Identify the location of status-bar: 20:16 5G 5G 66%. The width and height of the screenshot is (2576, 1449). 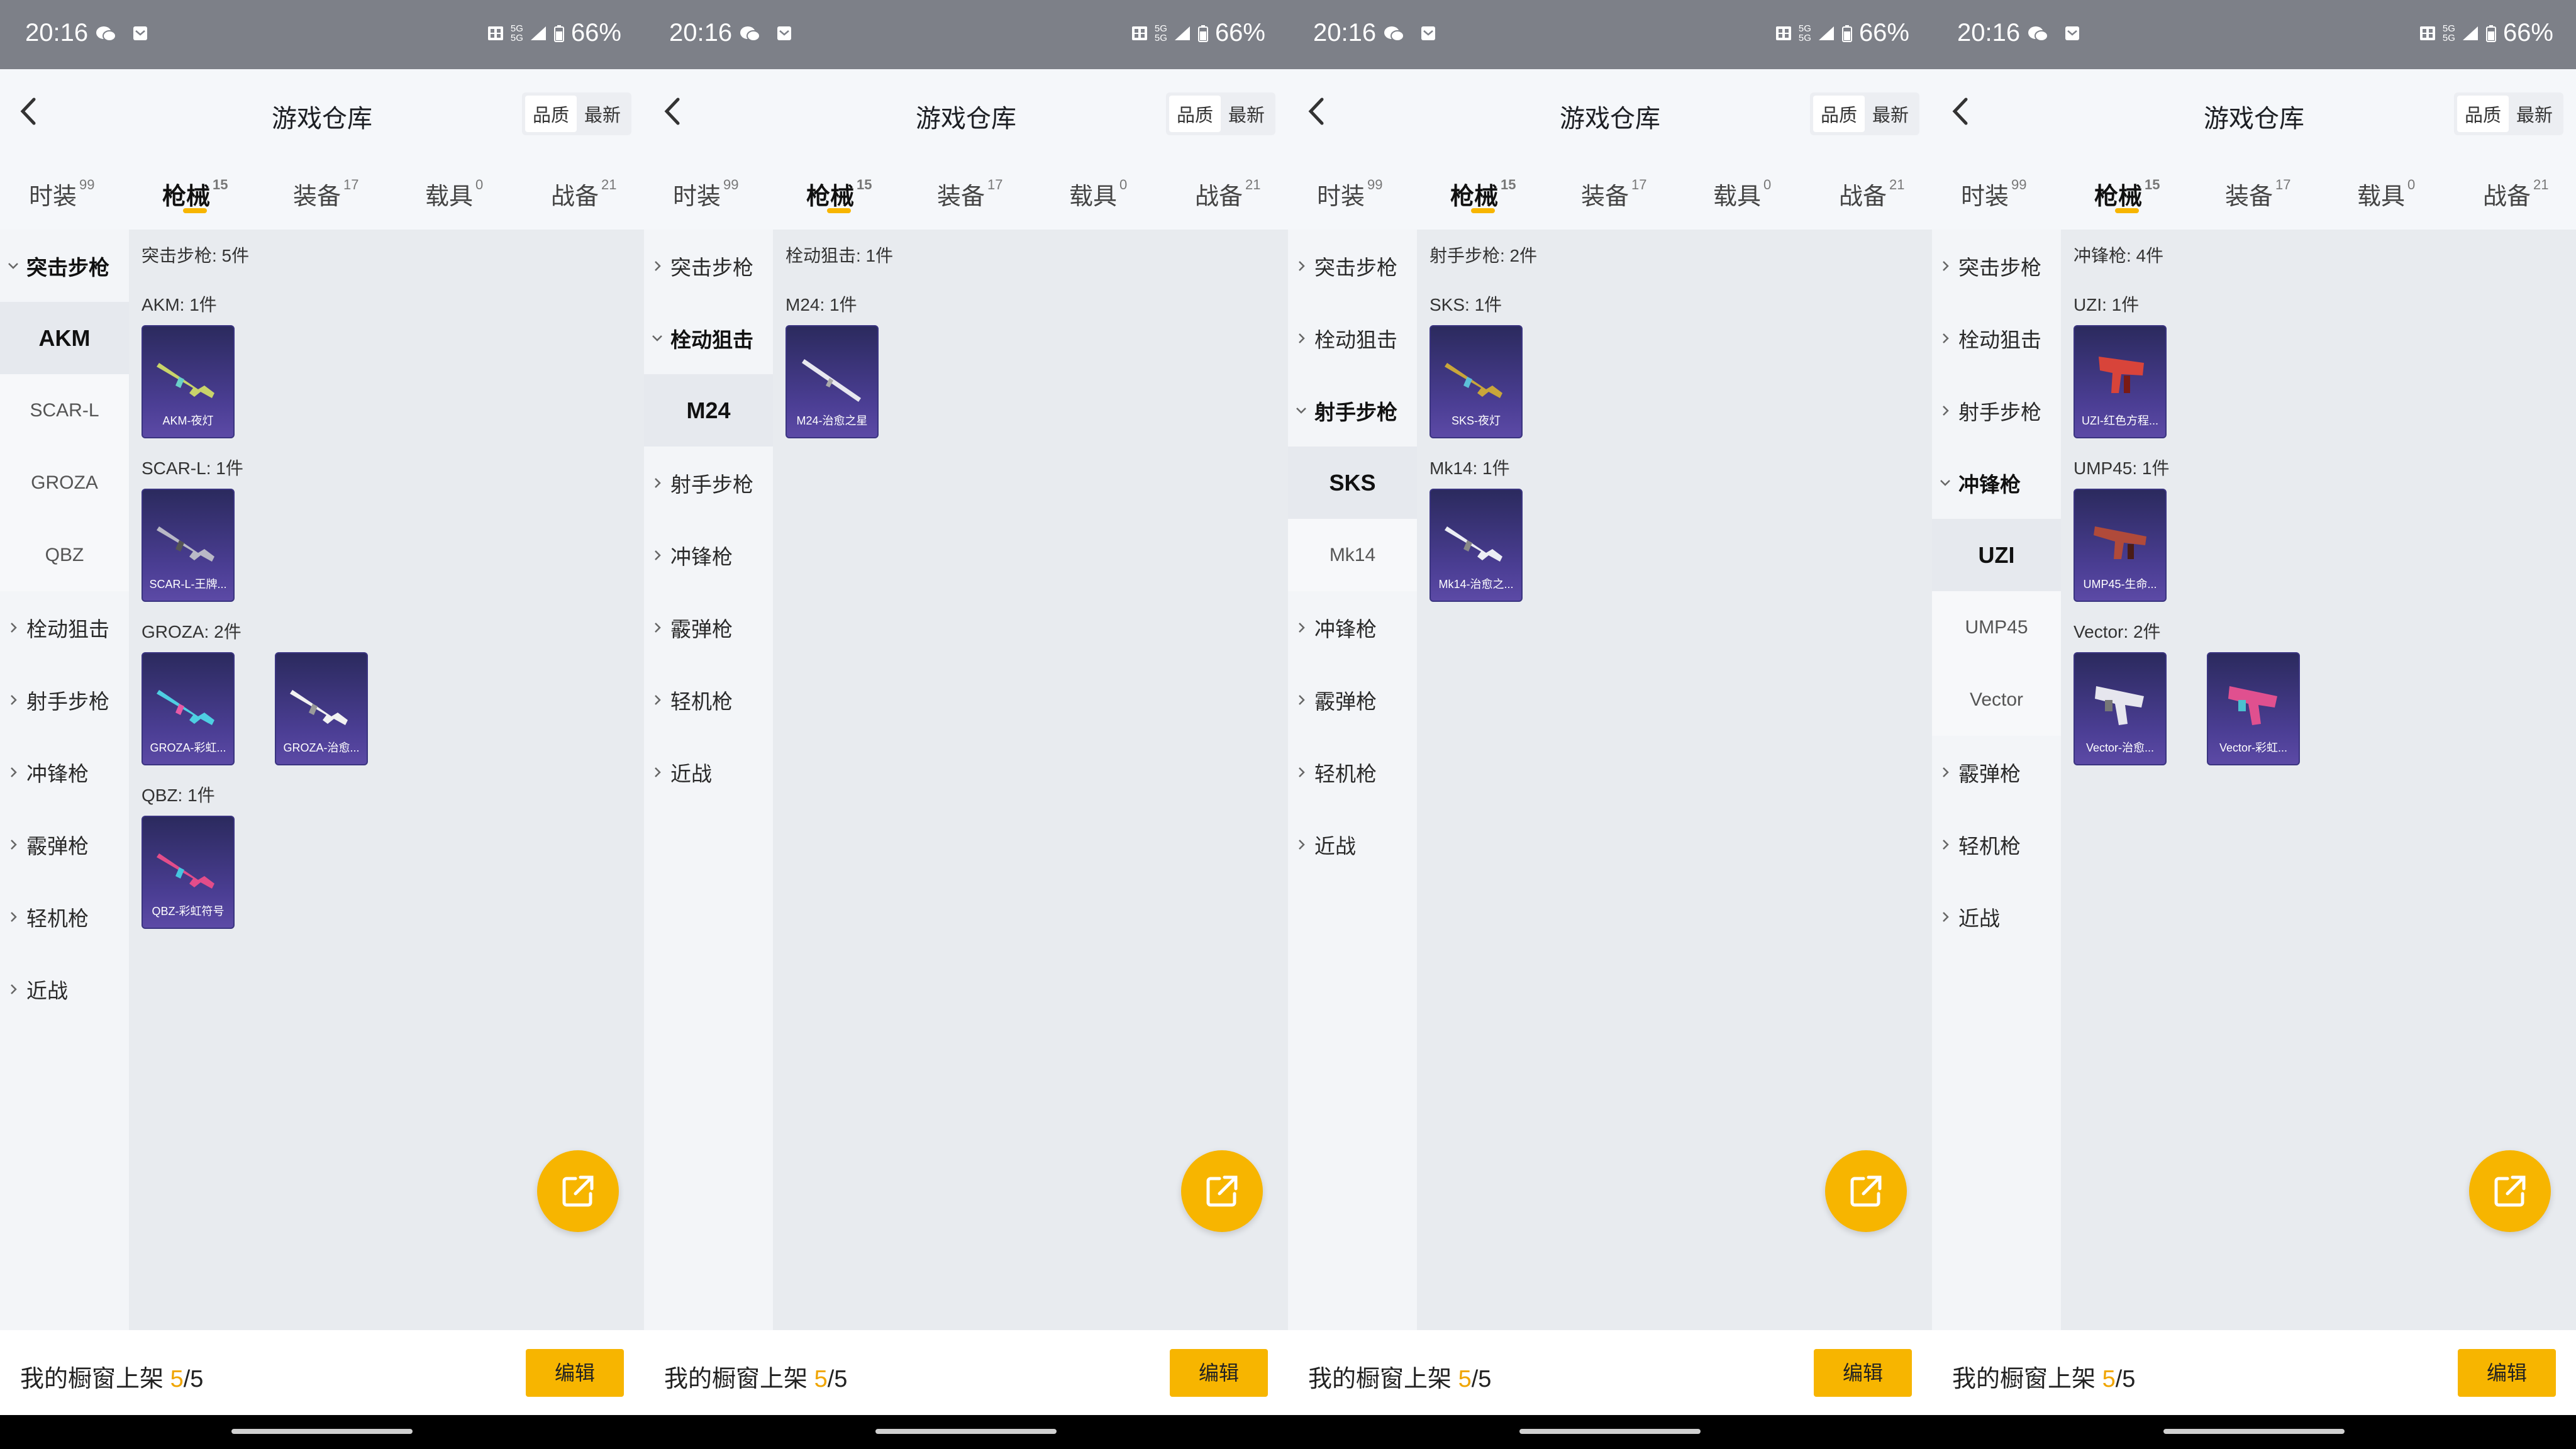
(322, 34).